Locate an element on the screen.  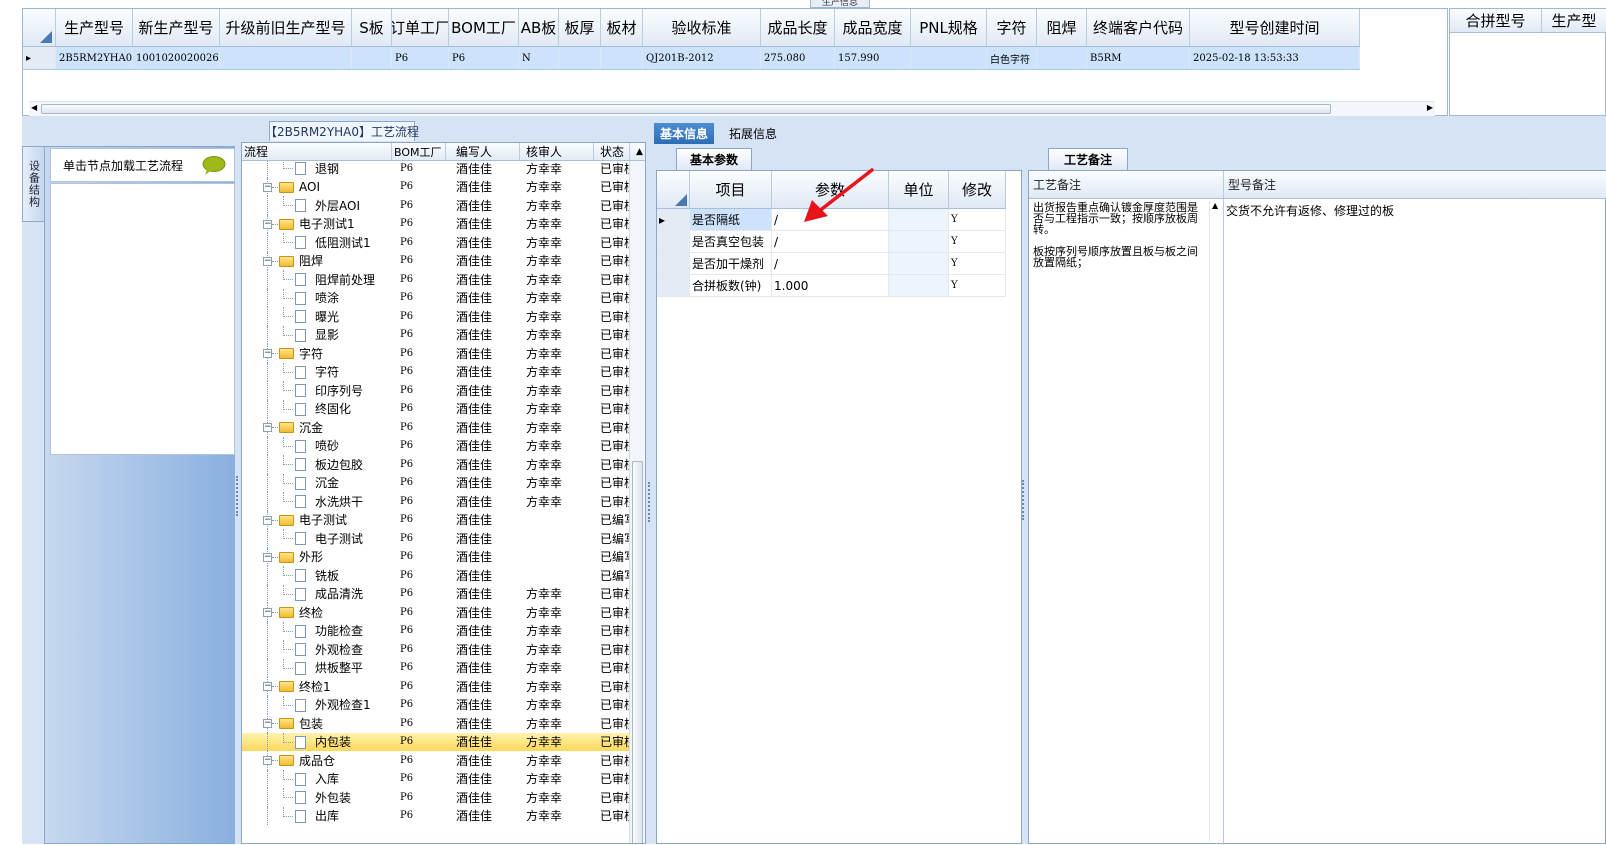
right-splitter-grip is located at coordinates (1023, 500).